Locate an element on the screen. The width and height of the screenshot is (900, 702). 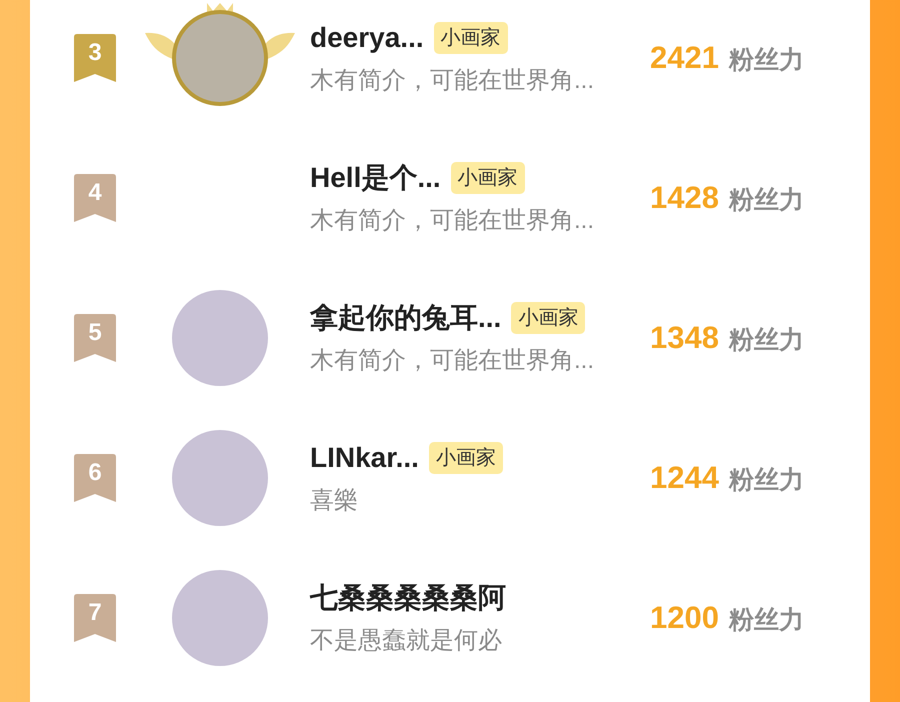
fan-score: 2421 is located at coordinates (684, 57).